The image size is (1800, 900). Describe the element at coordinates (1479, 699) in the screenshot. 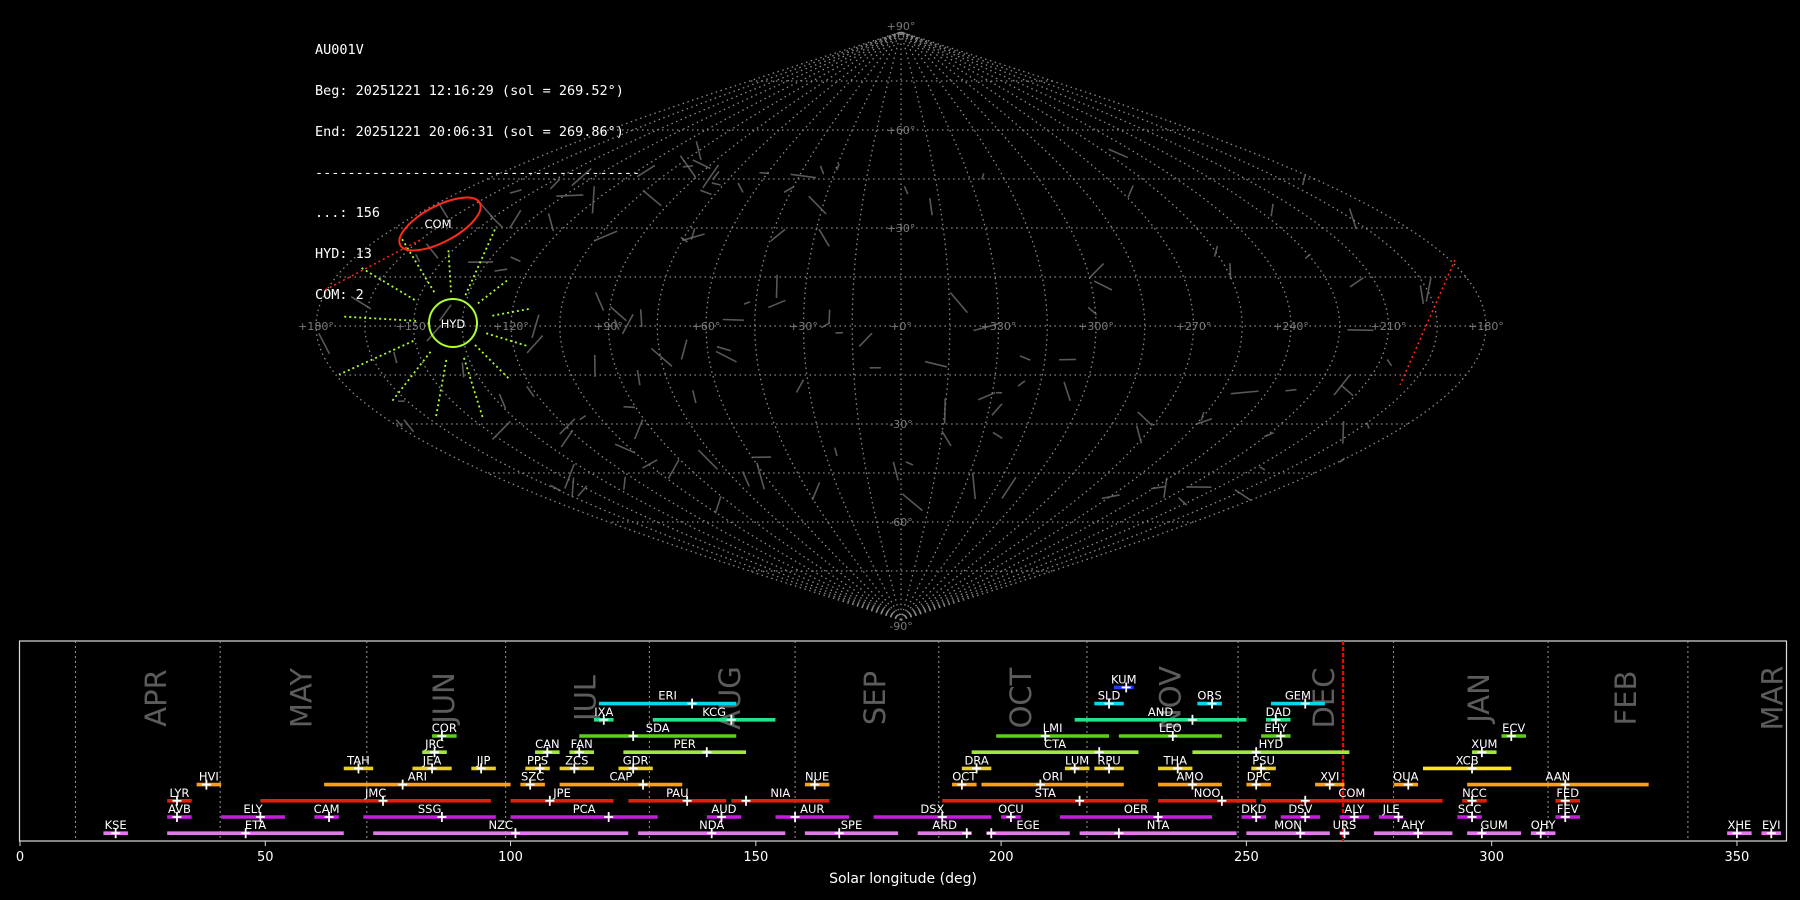

I see `month-label: JAN` at that location.